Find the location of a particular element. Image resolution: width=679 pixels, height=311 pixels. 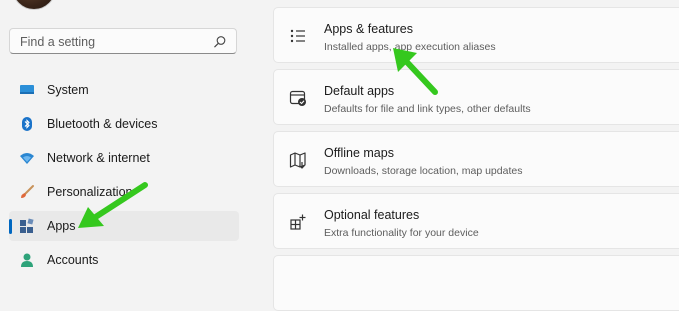

optional-features-icon is located at coordinates (298, 222).